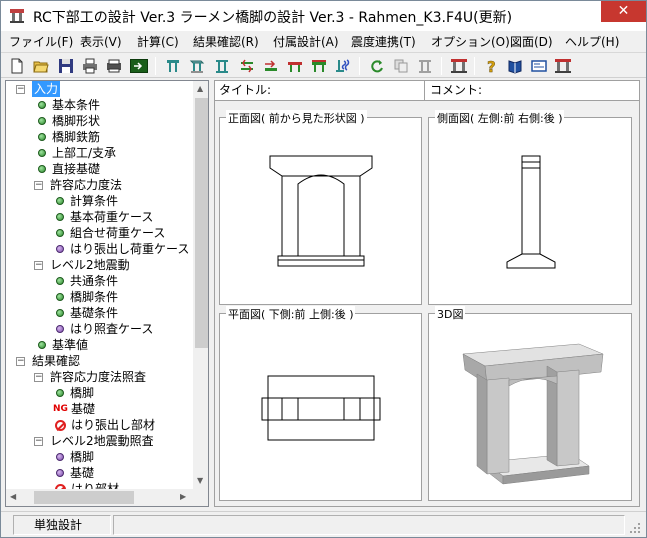 This screenshot has width=647, height=538. I want to click on tree-horizontal-thumb, so click(84, 497).